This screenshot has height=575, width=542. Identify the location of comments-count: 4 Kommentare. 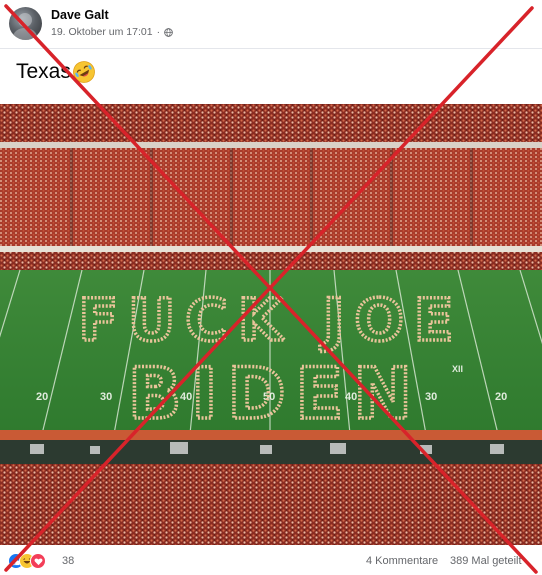
(402, 561).